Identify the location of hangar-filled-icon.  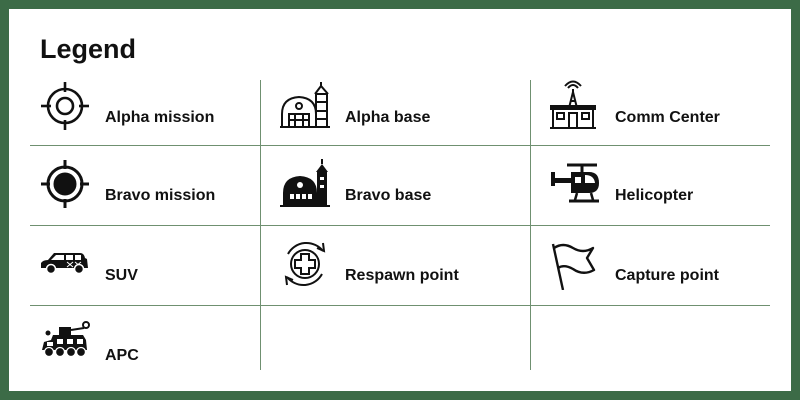
(305, 184).